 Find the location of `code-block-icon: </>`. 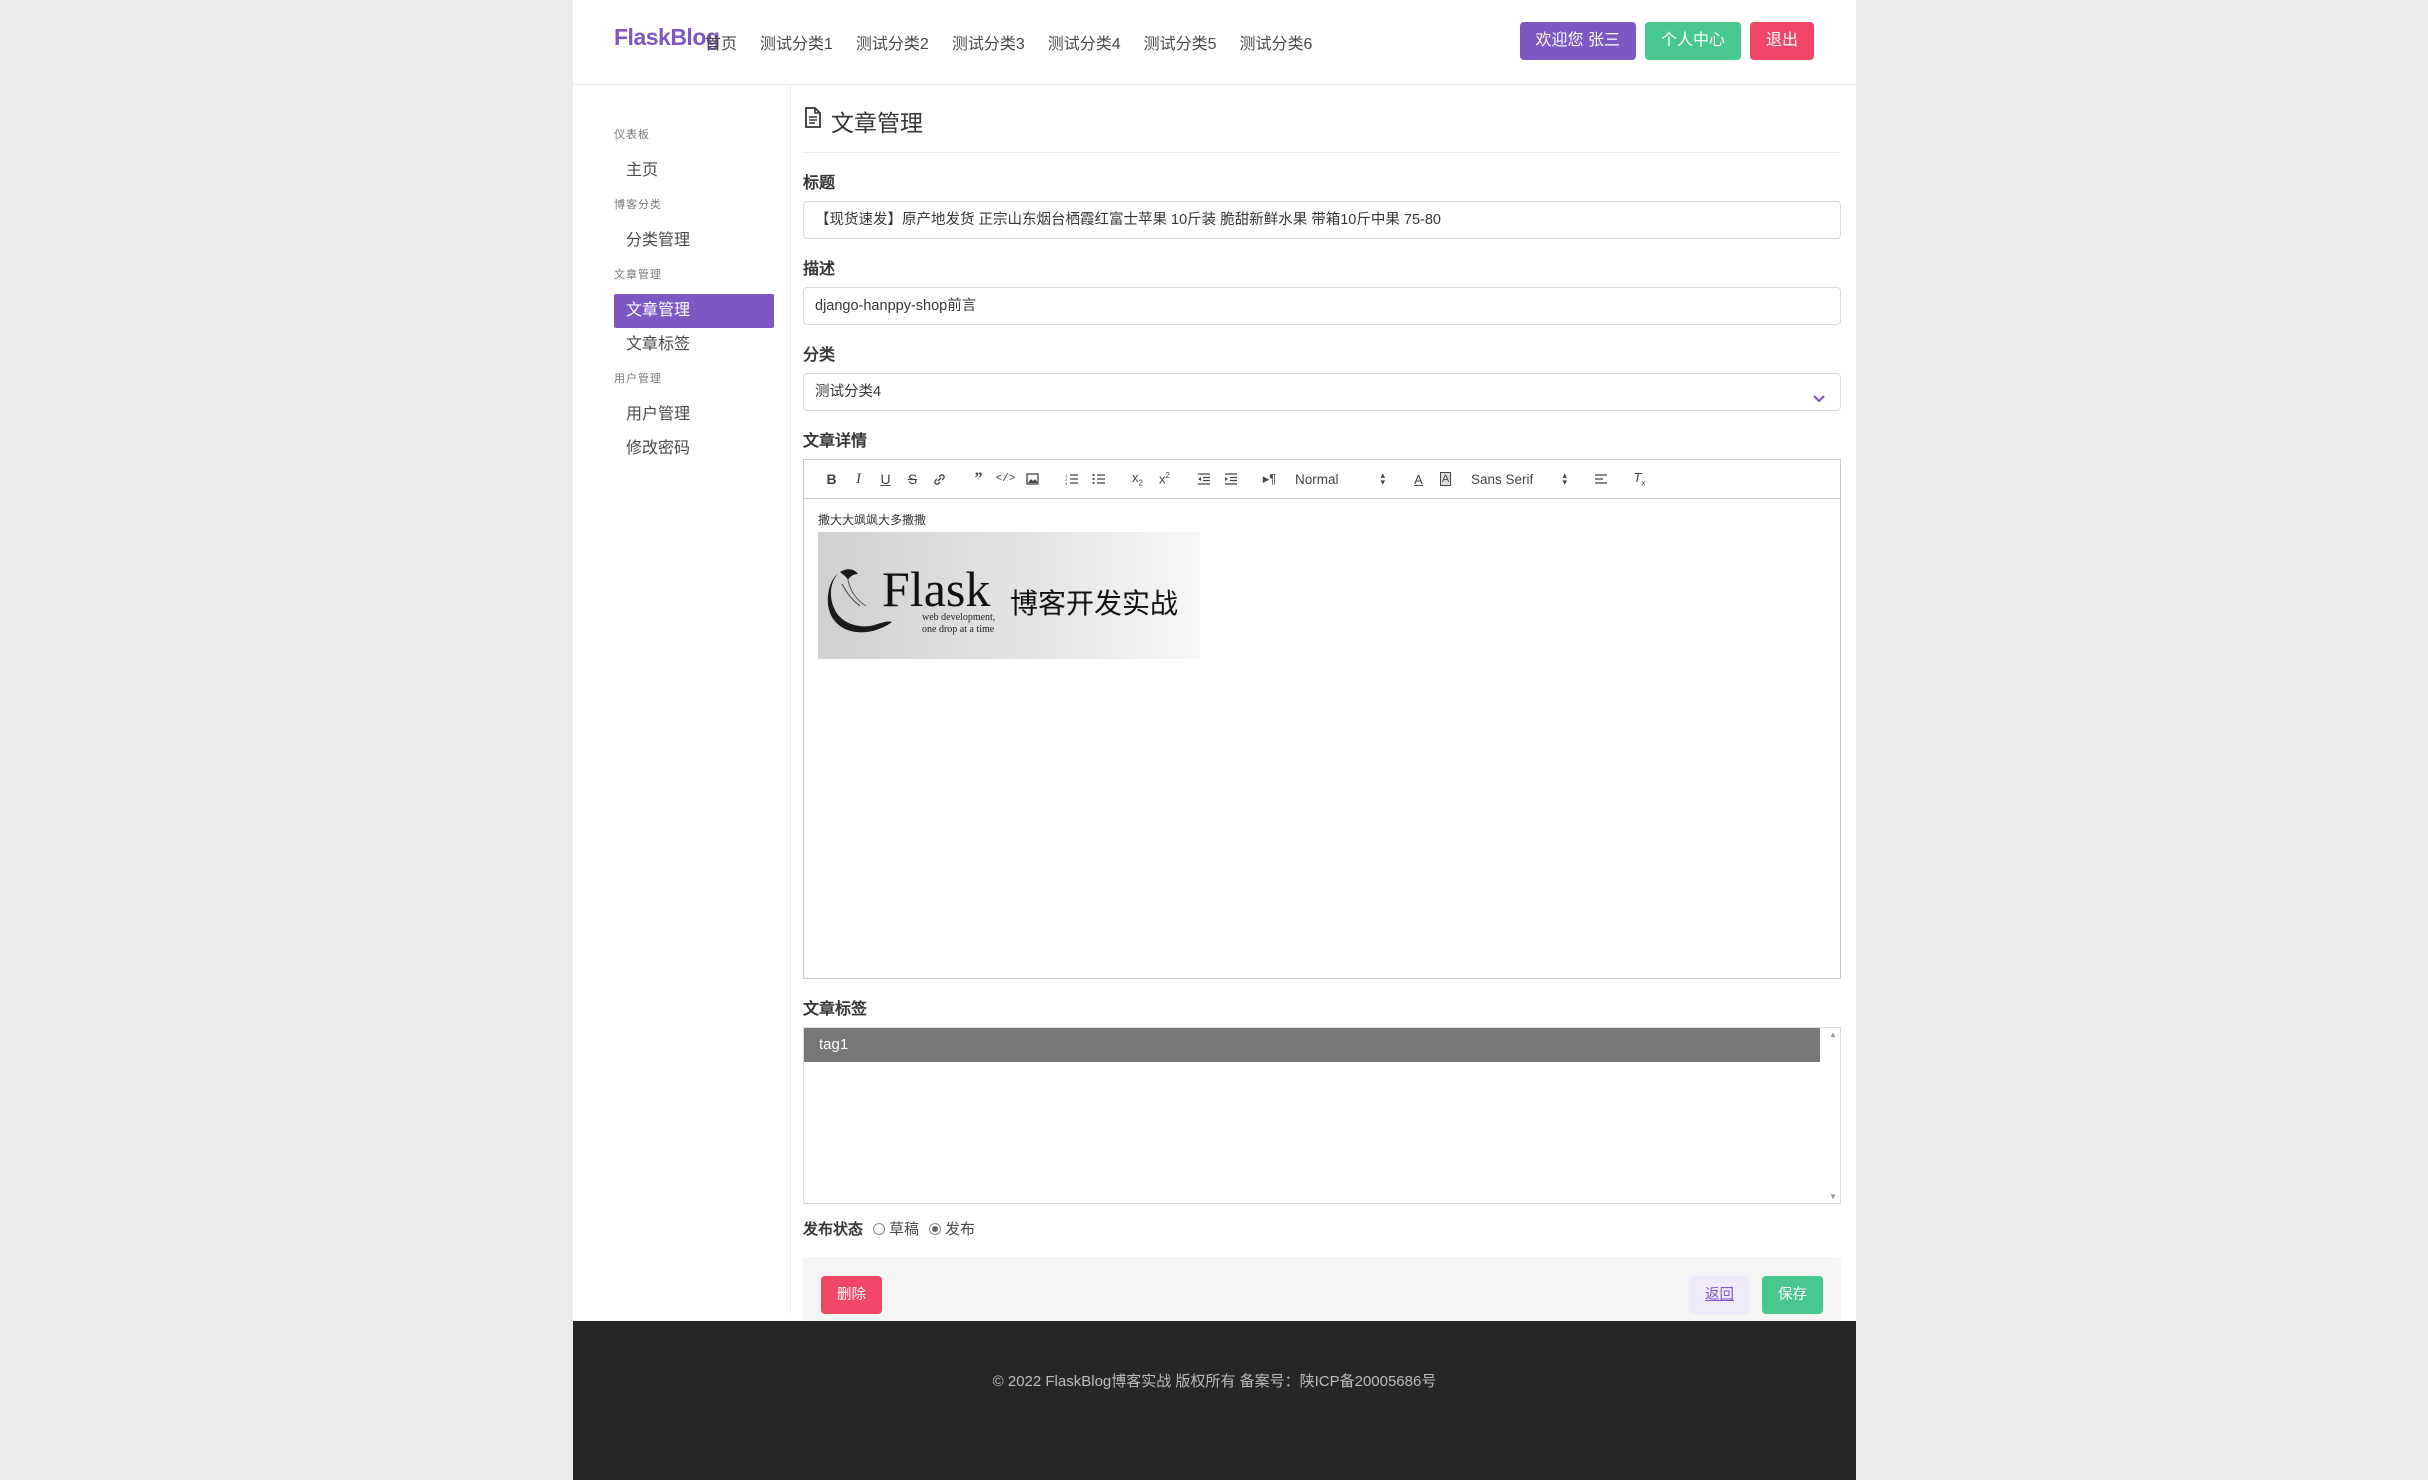

code-block-icon: </> is located at coordinates (1005, 479).